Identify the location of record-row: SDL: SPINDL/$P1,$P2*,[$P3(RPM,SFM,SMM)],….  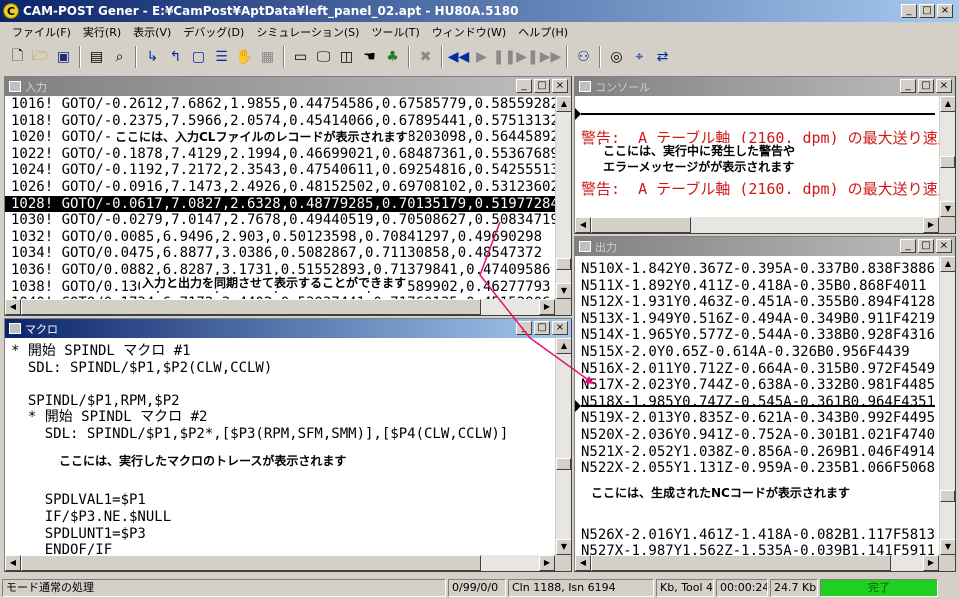
(280, 434).